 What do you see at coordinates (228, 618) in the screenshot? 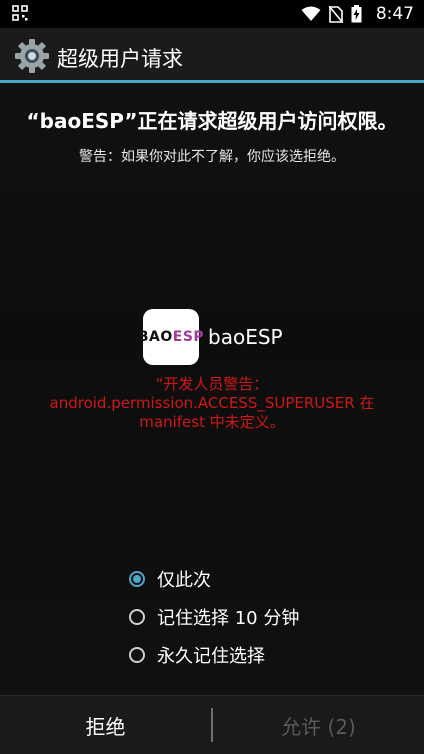
I see `option-label: 记住选择 10 分钟` at bounding box center [228, 618].